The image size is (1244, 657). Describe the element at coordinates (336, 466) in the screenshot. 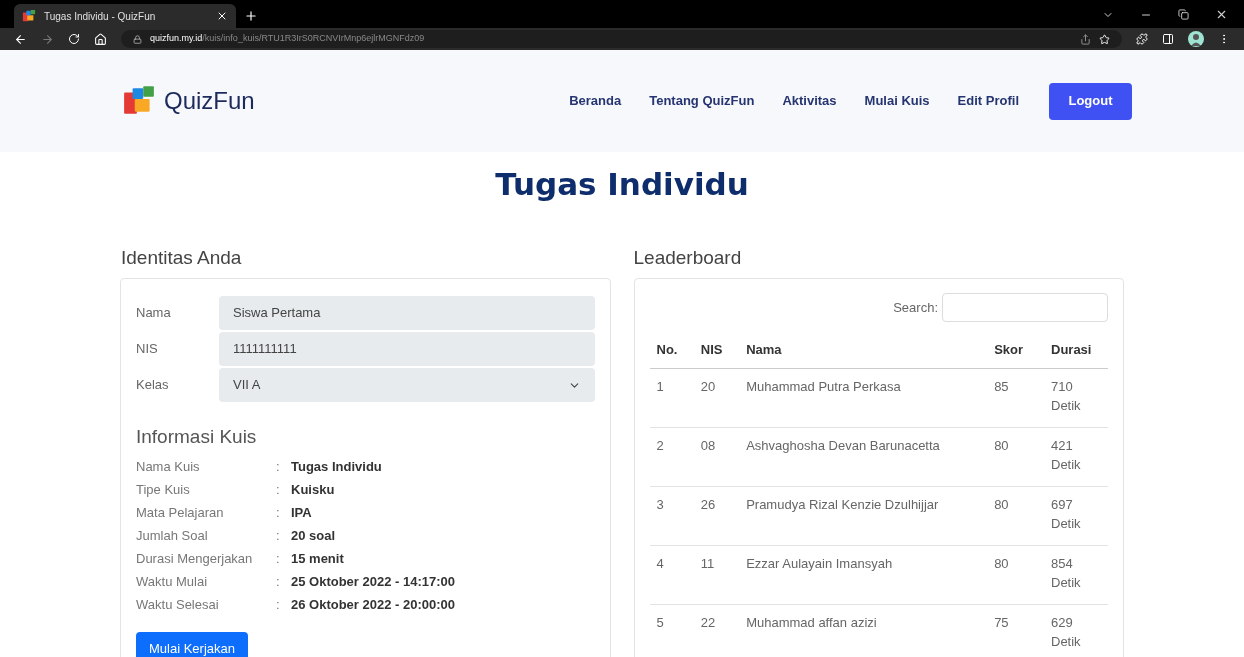

I see `info-value: Tugas Individu` at that location.